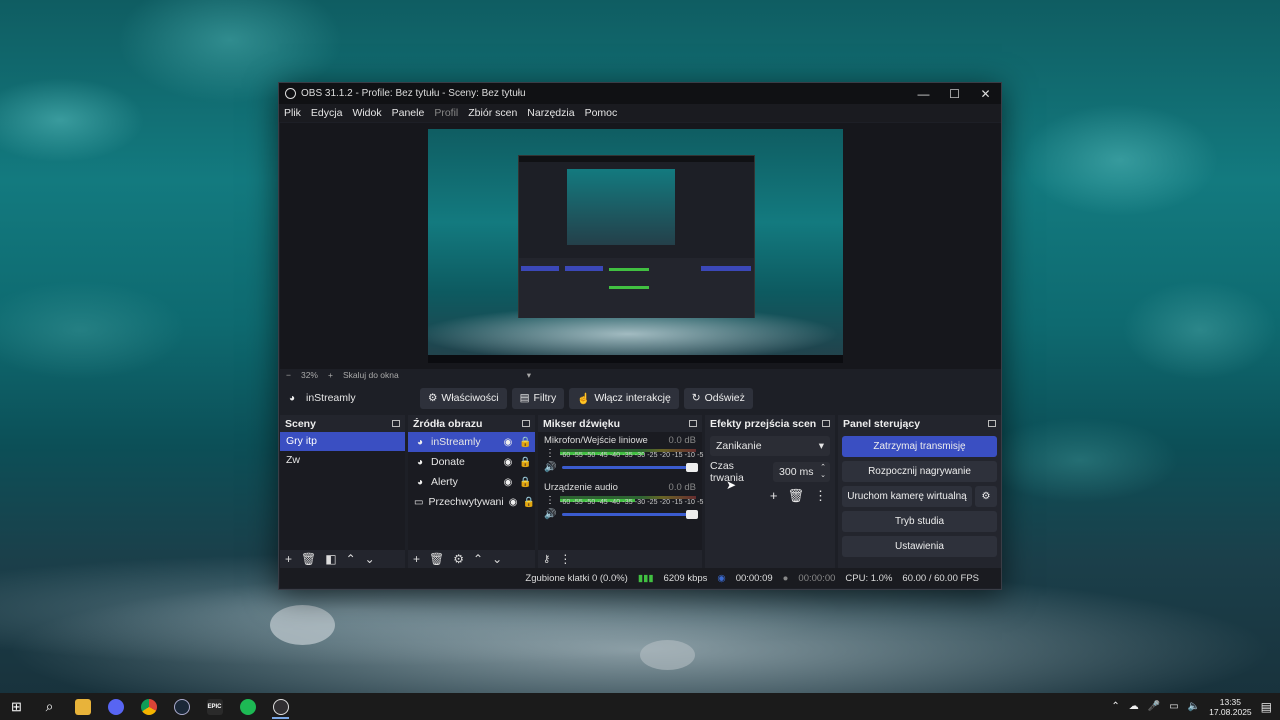 The image size is (1280, 720). I want to click on chevron-up-icon: ⌃, so click(1115, 706).